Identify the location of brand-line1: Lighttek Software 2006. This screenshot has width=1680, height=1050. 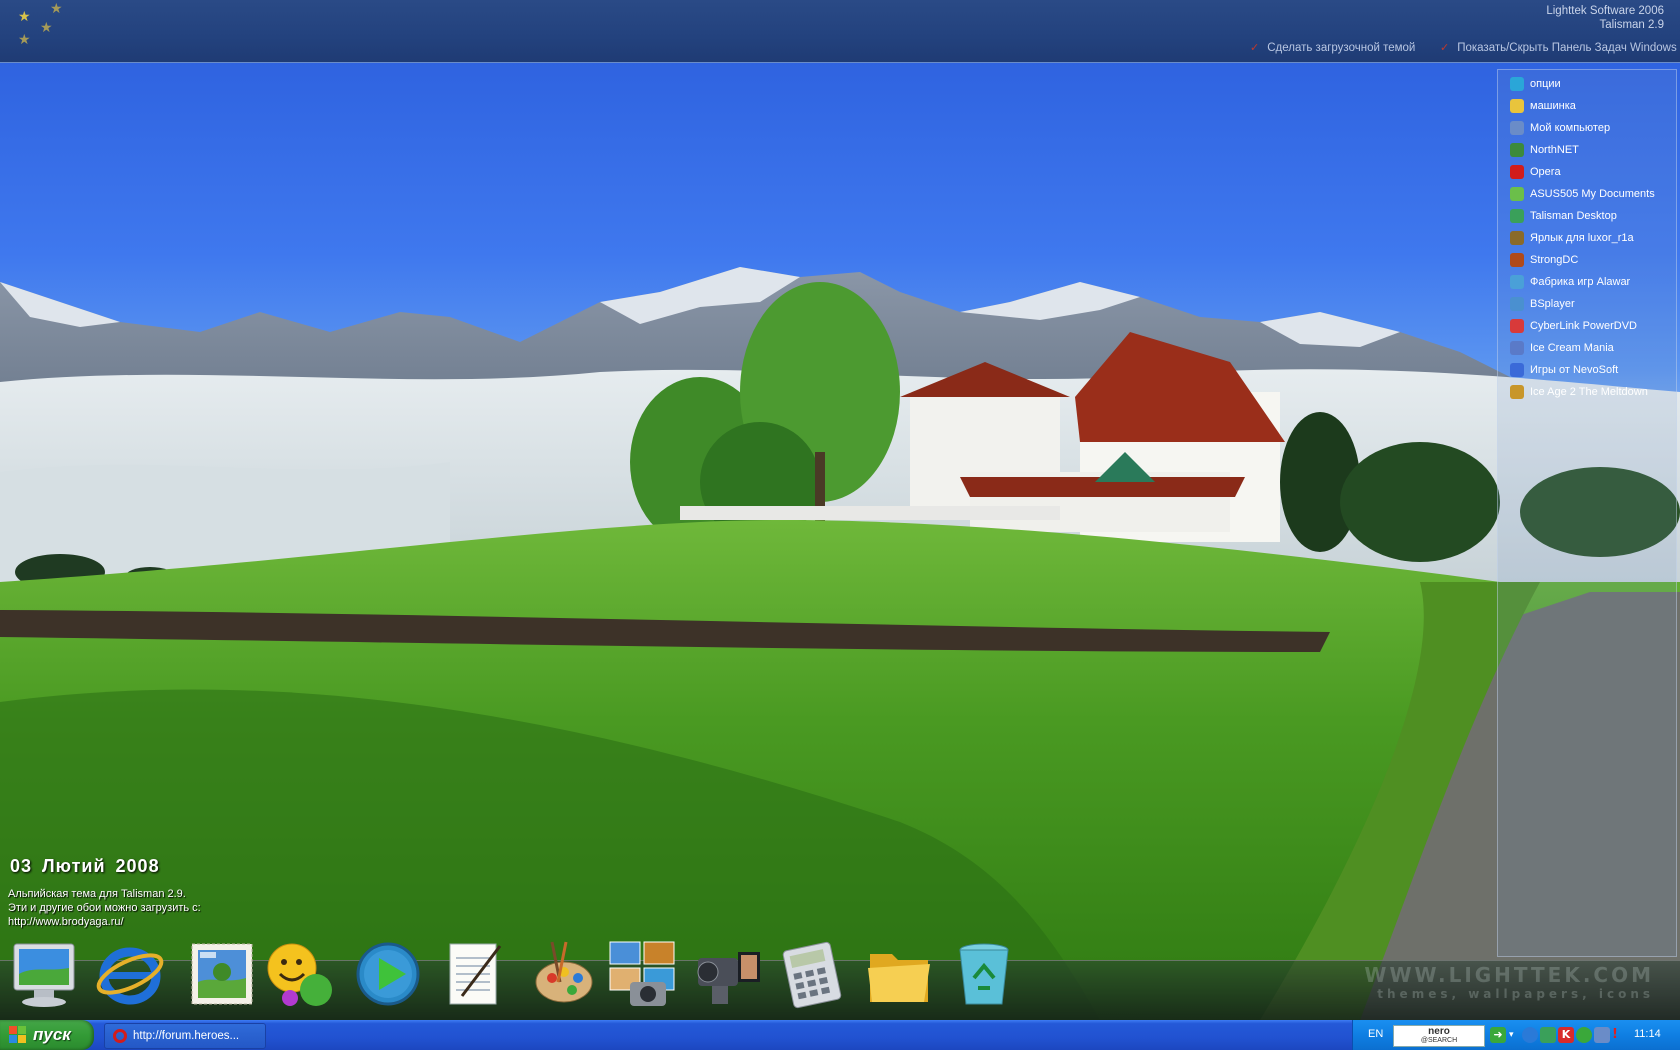
(1605, 11).